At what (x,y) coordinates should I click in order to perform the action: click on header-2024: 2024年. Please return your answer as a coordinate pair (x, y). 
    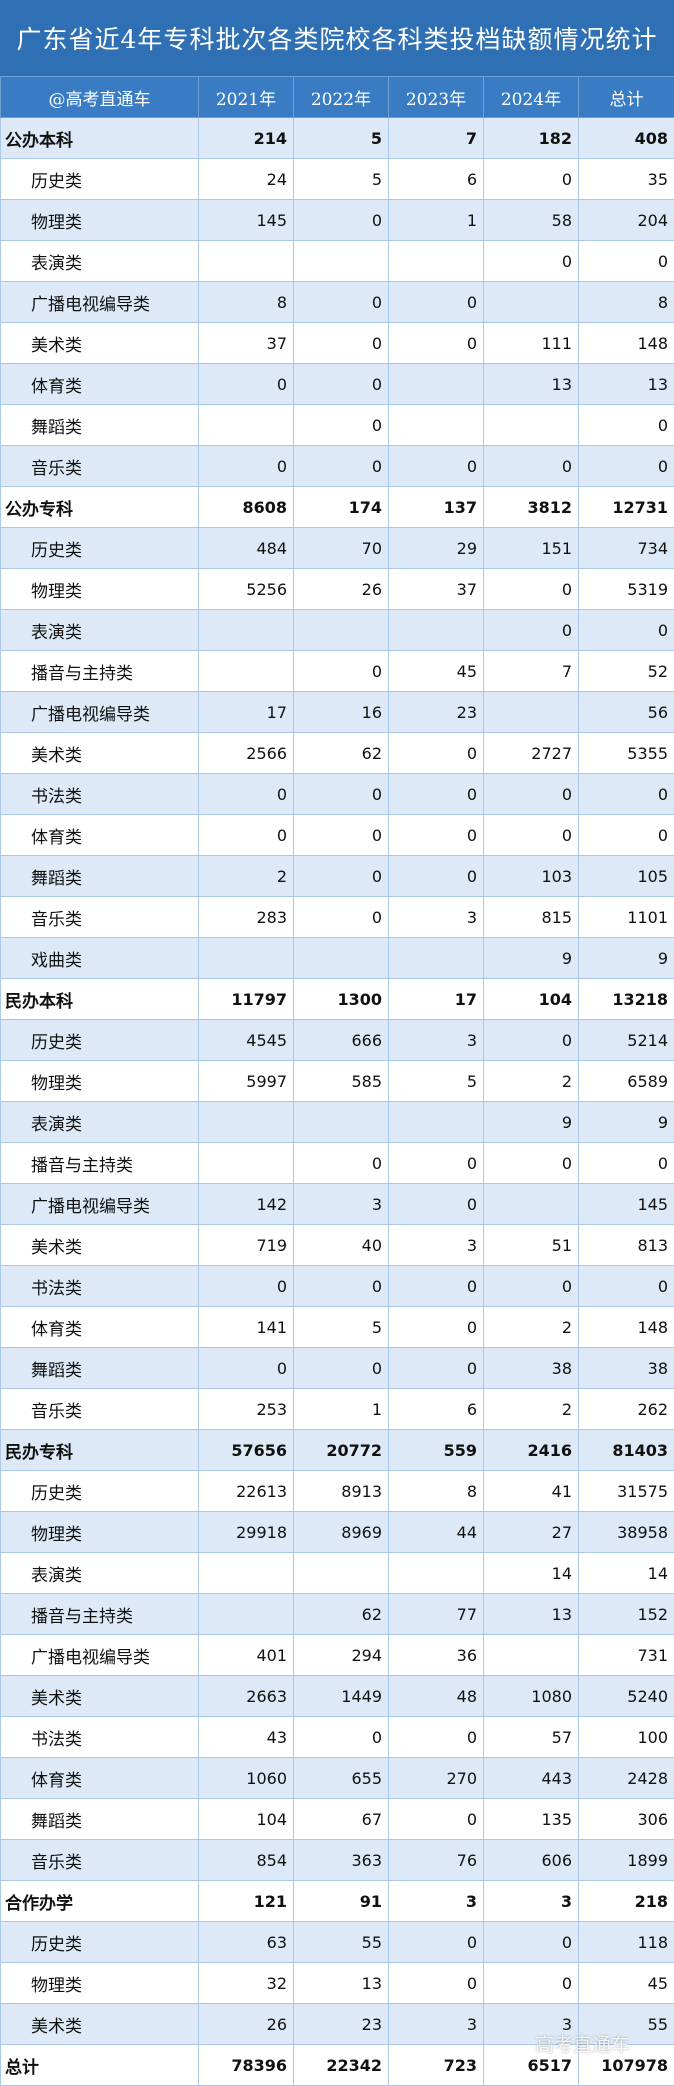
    Looking at the image, I should click on (531, 97).